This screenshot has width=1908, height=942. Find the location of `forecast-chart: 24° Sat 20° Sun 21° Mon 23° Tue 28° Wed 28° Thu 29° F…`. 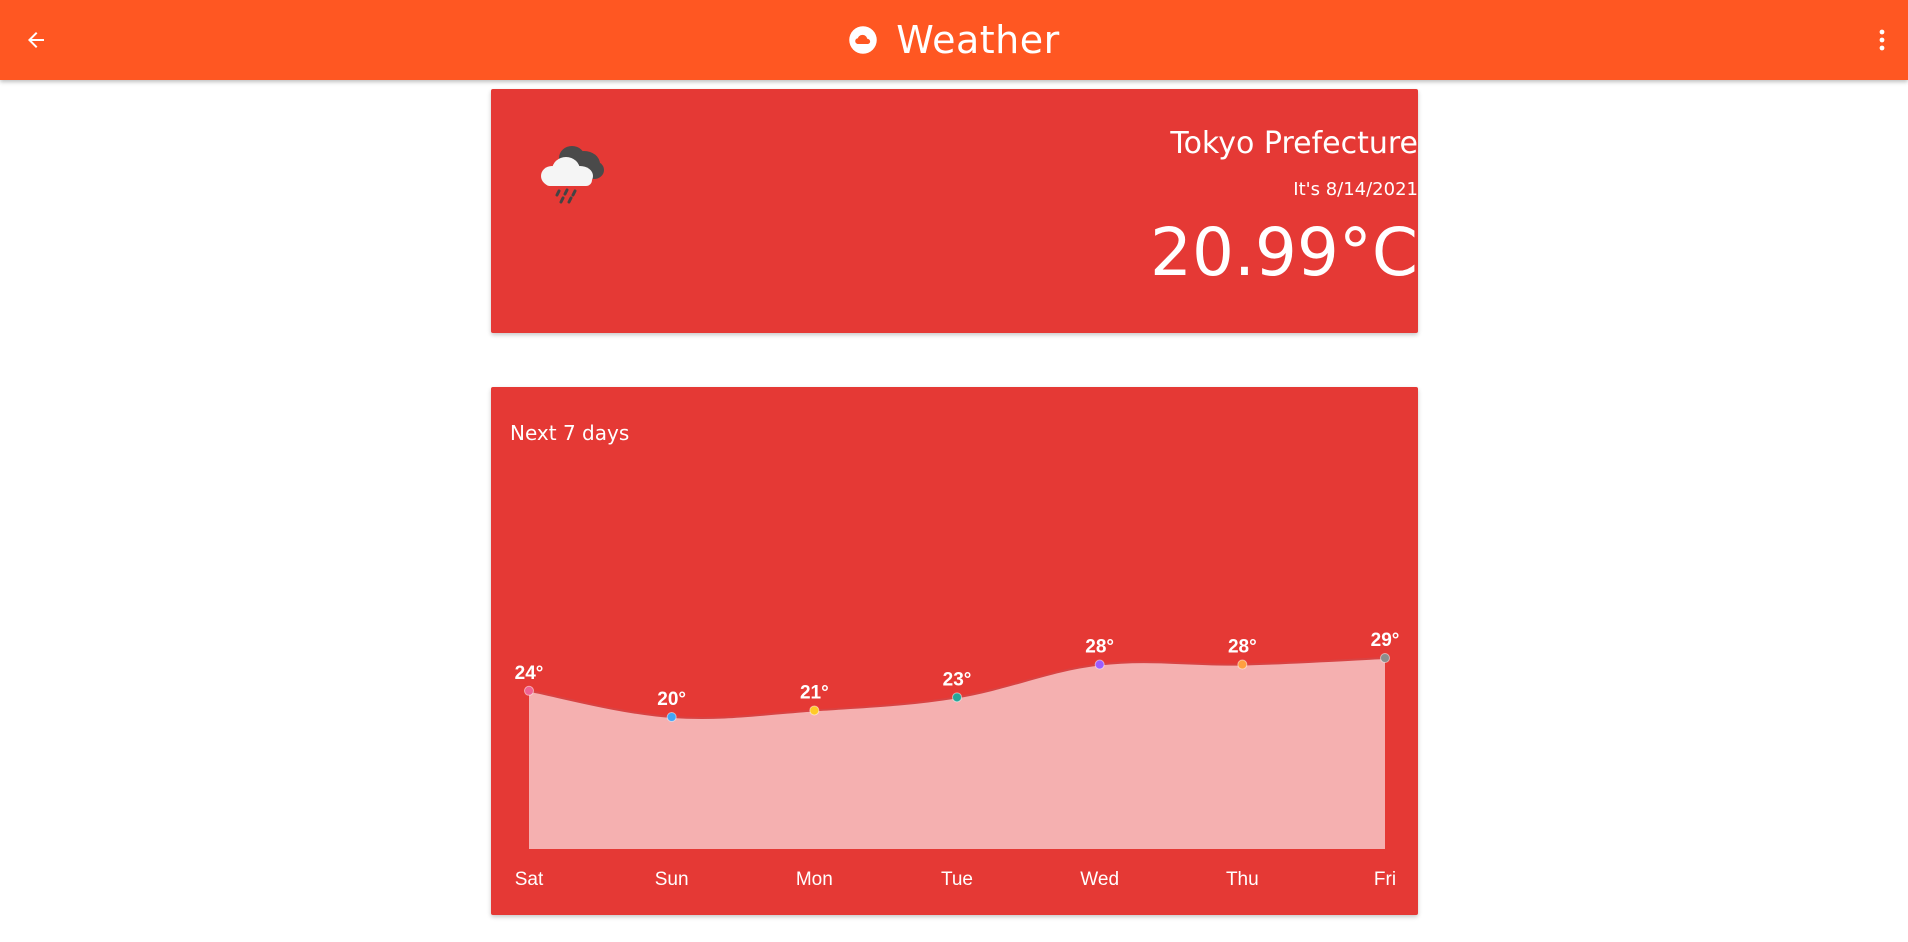

forecast-chart: 24° Sat 20° Sun 21° Mon 23° Tue 28° Wed 28° Thu 29° F… is located at coordinates (957, 760).